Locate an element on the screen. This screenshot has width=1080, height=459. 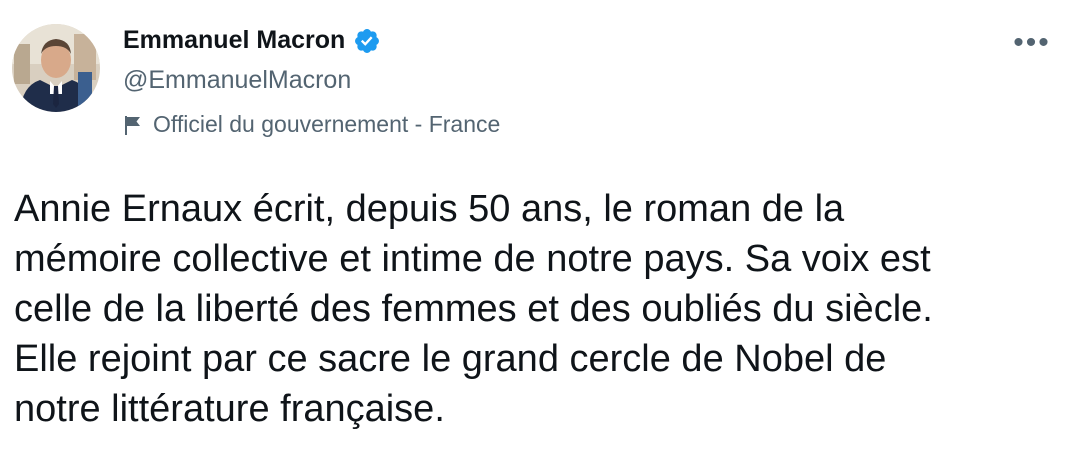
author-name-row: Emmanuel Macron is located at coordinates (252, 40).